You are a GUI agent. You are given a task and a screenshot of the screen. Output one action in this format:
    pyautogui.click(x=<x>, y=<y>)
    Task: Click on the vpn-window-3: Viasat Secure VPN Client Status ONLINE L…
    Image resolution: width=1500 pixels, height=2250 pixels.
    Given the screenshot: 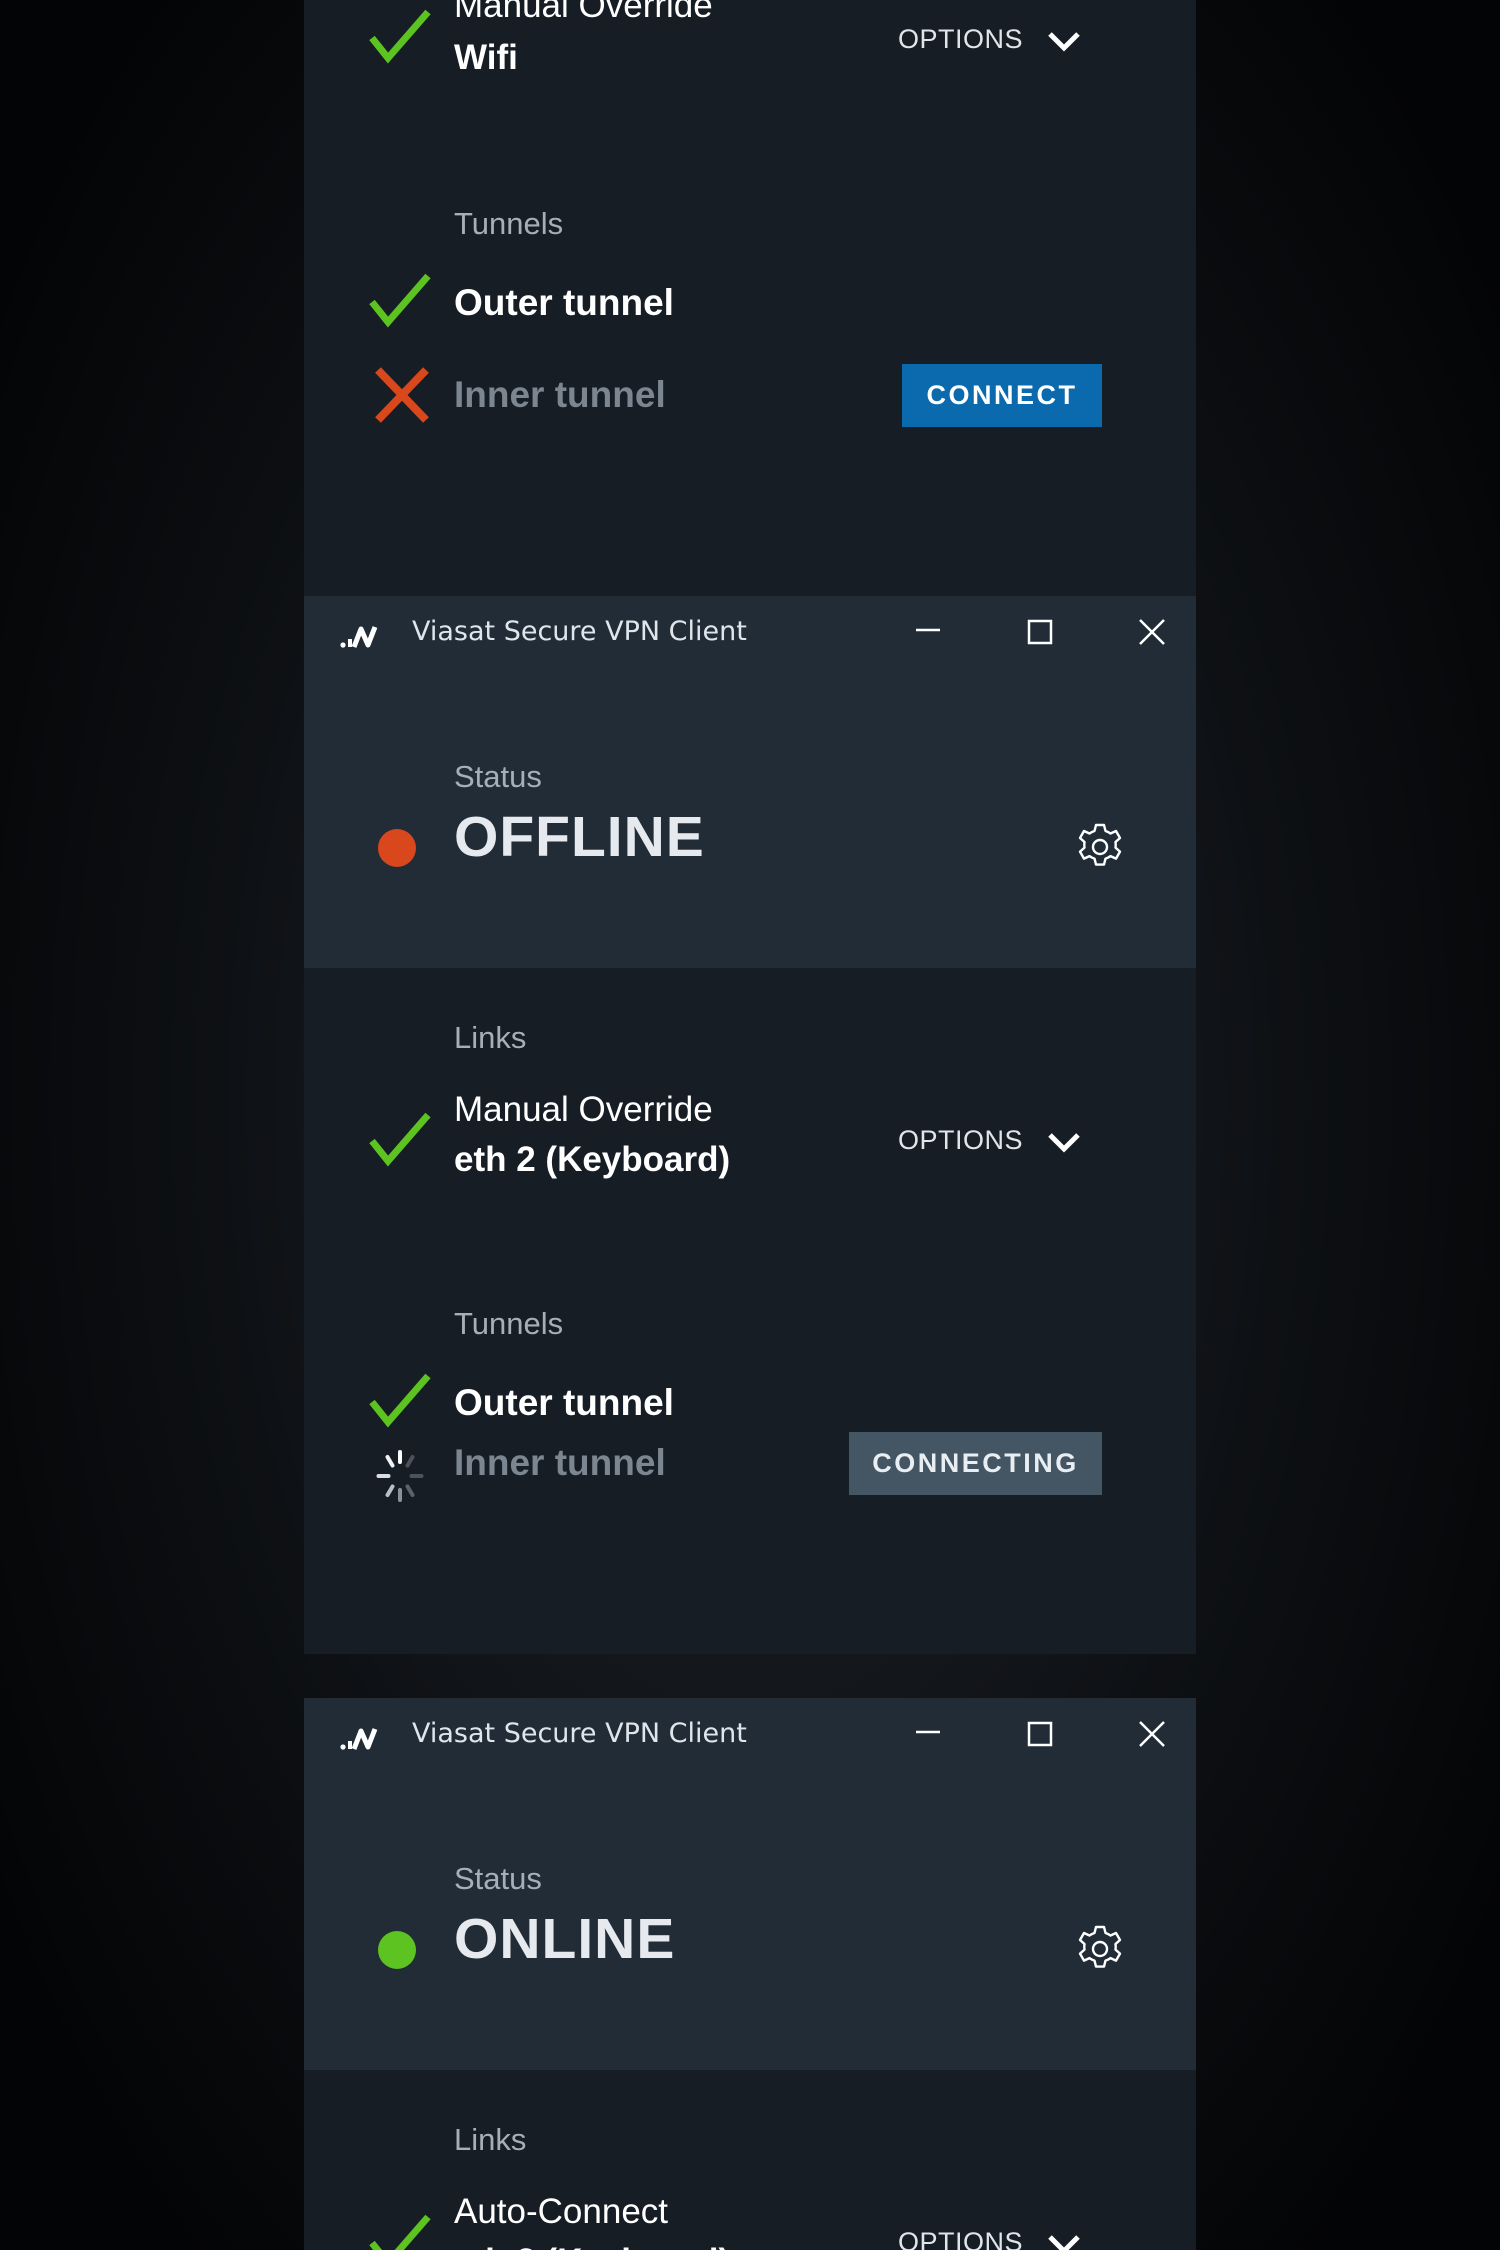 What is the action you would take?
    pyautogui.click(x=750, y=1974)
    